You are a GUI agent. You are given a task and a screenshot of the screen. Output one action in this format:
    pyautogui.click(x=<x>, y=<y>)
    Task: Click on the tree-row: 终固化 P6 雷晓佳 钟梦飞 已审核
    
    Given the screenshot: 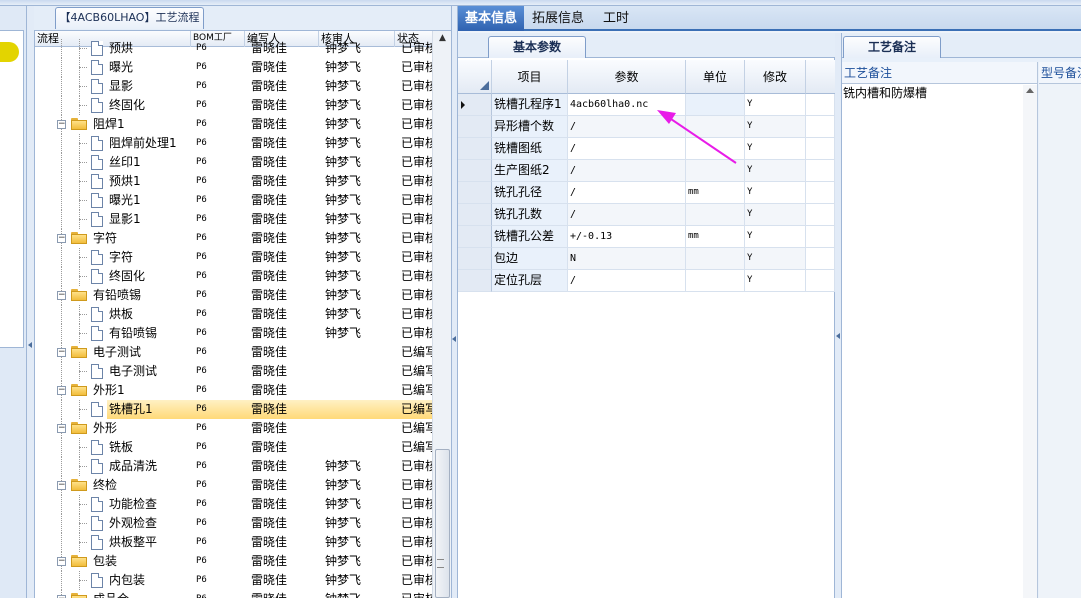 What is the action you would take?
    pyautogui.click(x=233, y=105)
    